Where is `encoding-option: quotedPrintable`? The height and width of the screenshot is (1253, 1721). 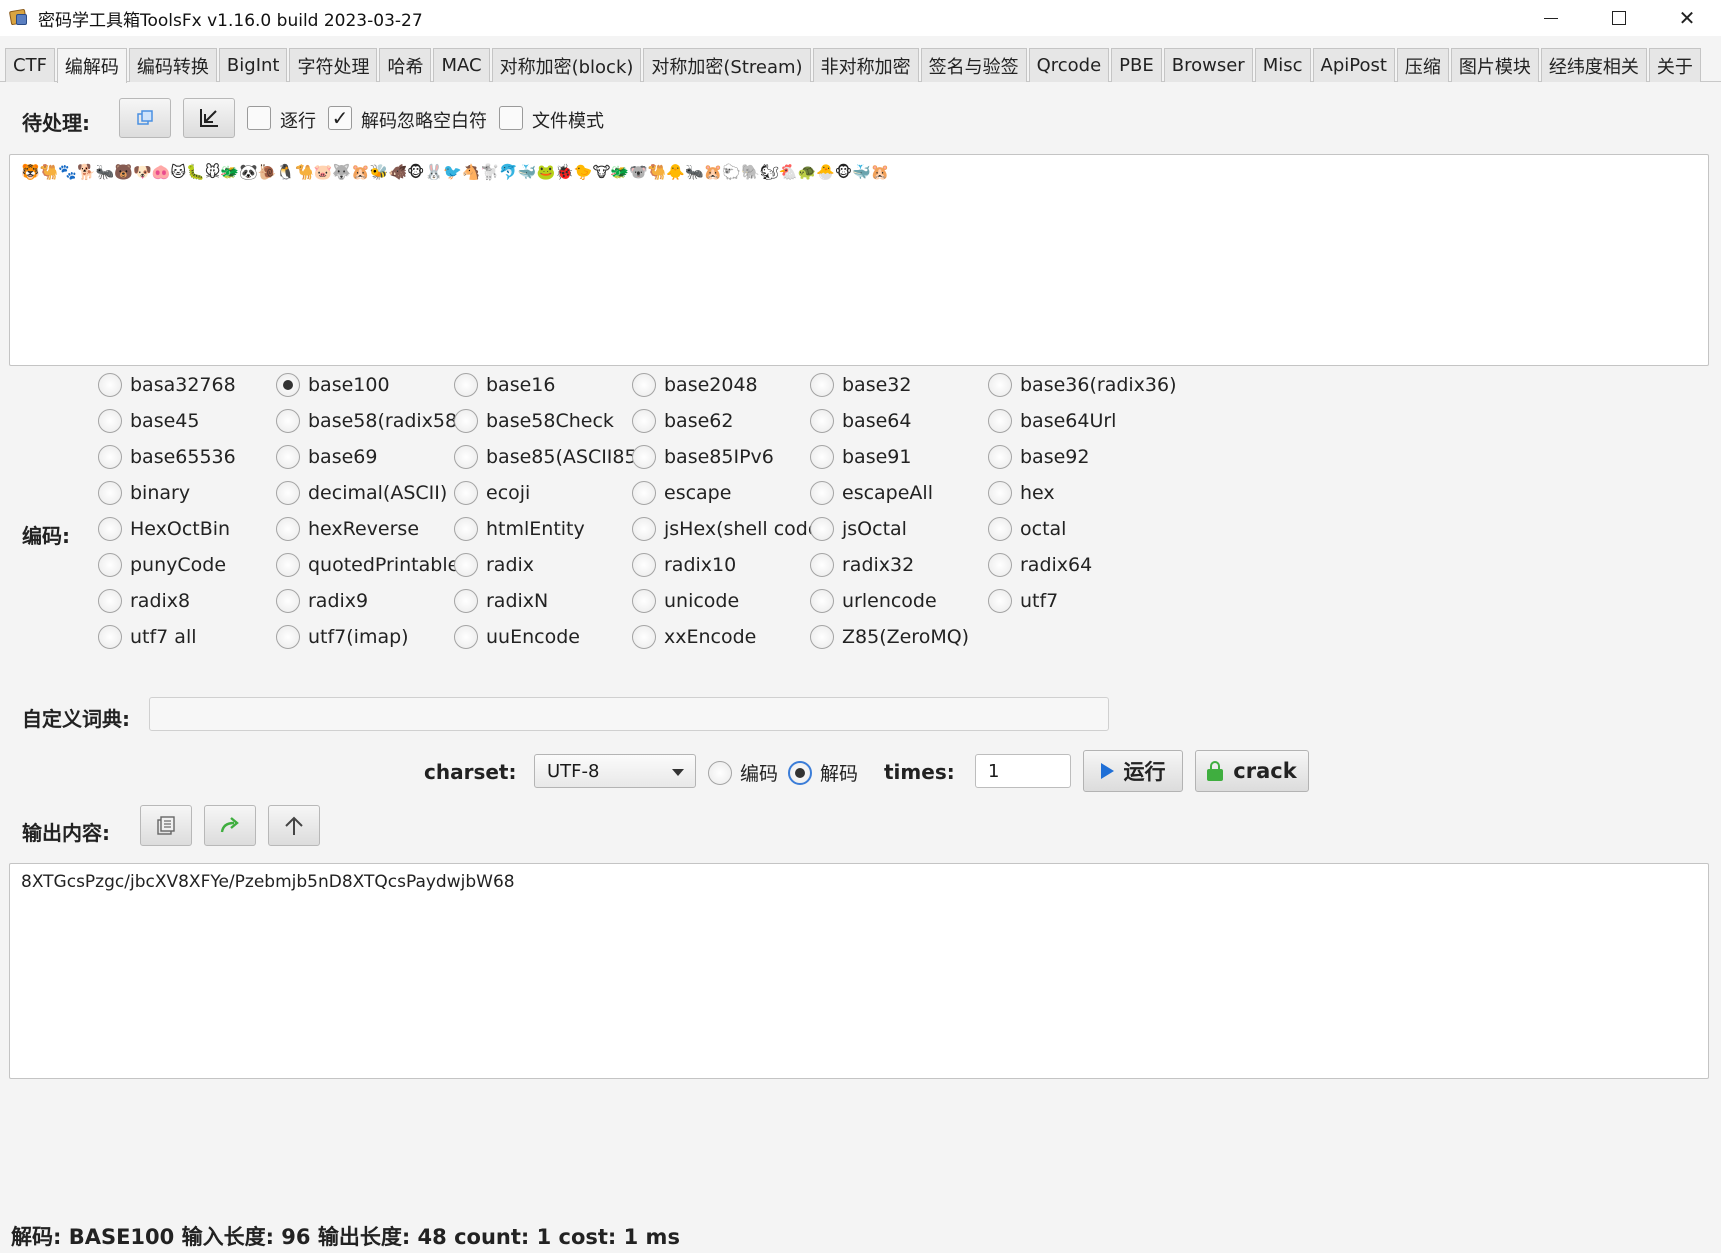 encoding-option: quotedPrintable is located at coordinates (367, 565).